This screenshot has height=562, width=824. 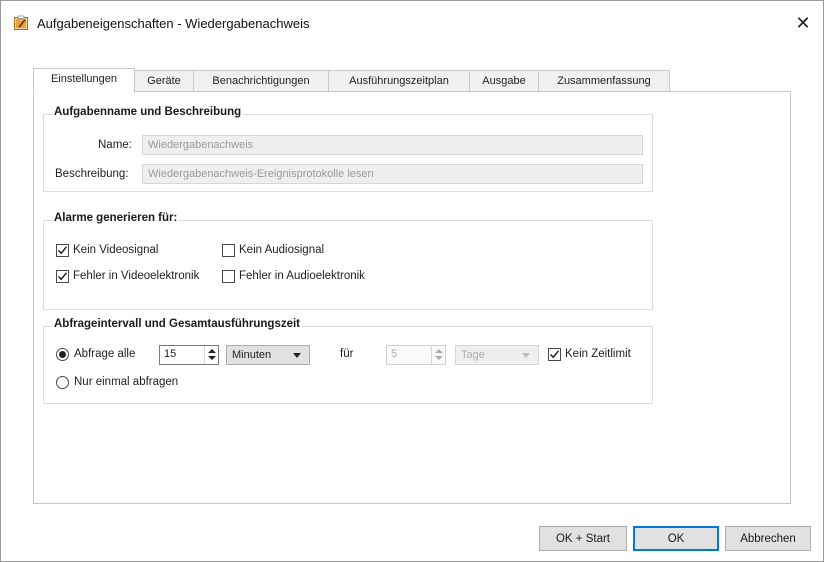 I want to click on no-time-limit-label: Kein Zeitlimit, so click(x=598, y=354).